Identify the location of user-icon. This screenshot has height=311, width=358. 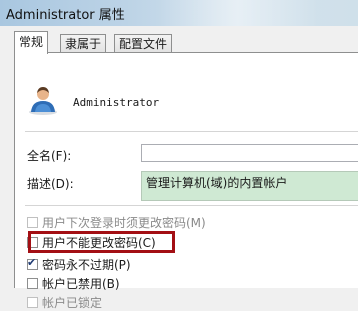
(43, 101).